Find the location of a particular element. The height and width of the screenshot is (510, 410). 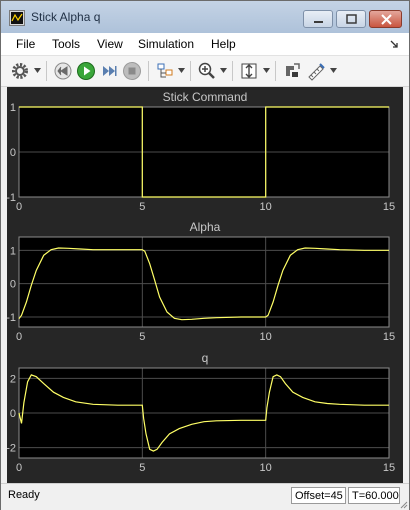

step-back-icon is located at coordinates (63, 71).